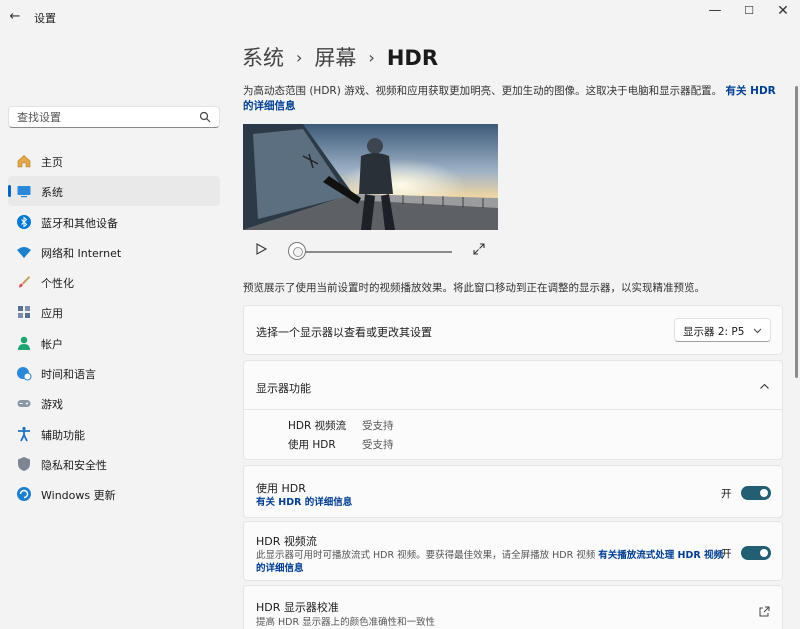  Describe the element at coordinates (15, 17) in the screenshot. I see `back-button: ←` at that location.